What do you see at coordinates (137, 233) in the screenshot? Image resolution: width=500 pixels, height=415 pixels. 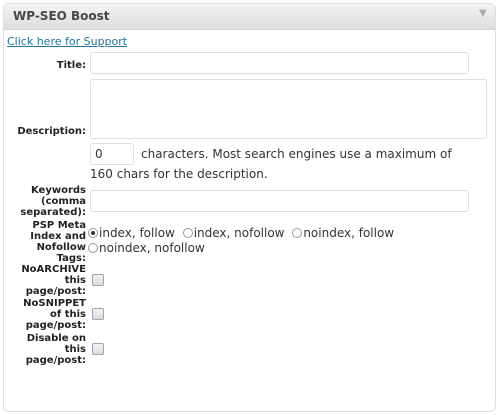 I see `radio-label: index, follow` at bounding box center [137, 233].